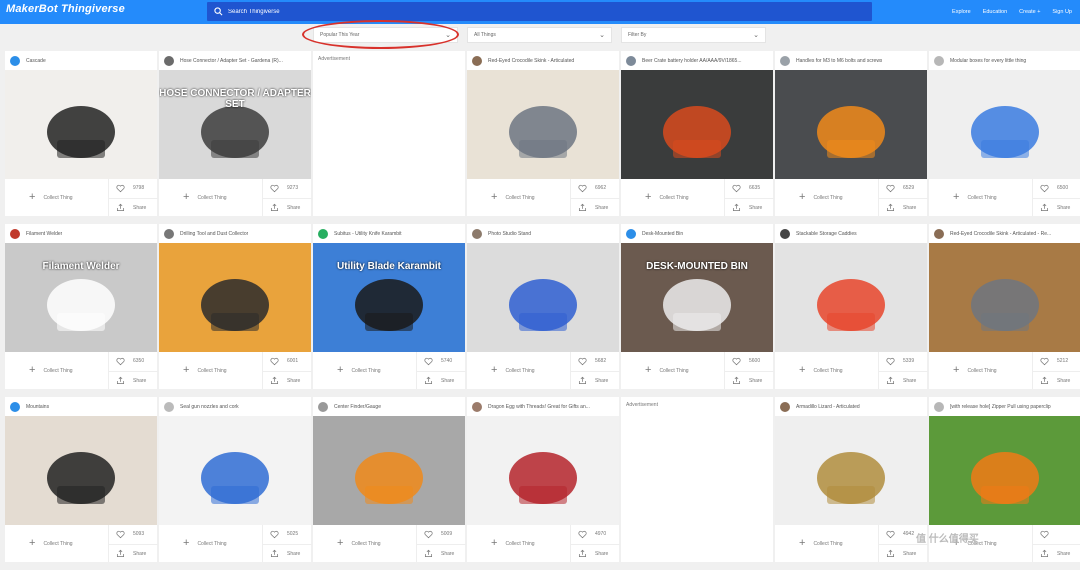  Describe the element at coordinates (81, 297) in the screenshot. I see `thing-thumbnail: Filament Welder` at that location.